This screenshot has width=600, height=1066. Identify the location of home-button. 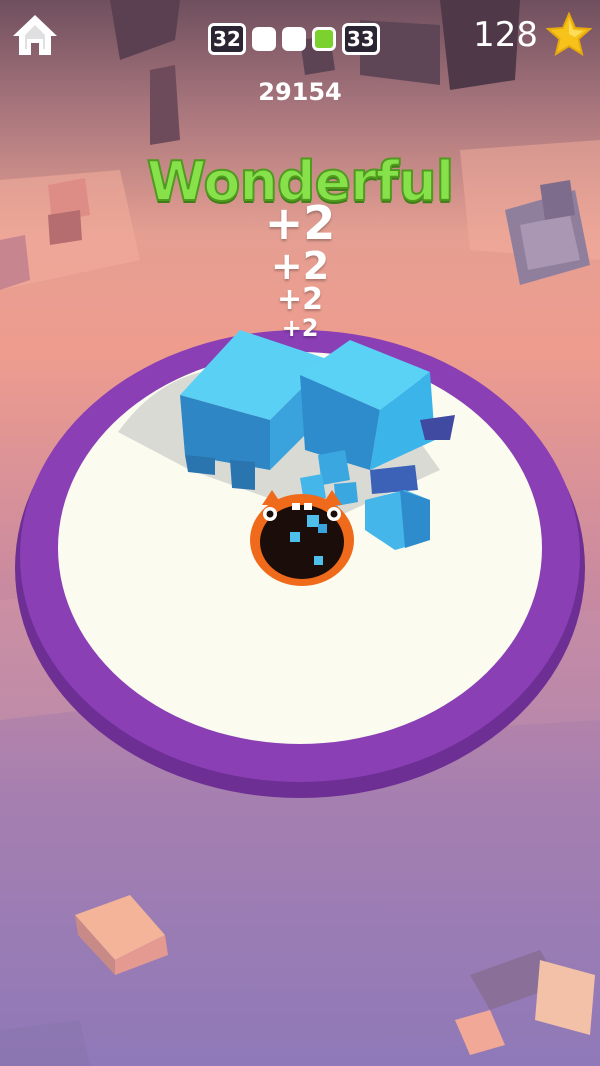
(35, 35).